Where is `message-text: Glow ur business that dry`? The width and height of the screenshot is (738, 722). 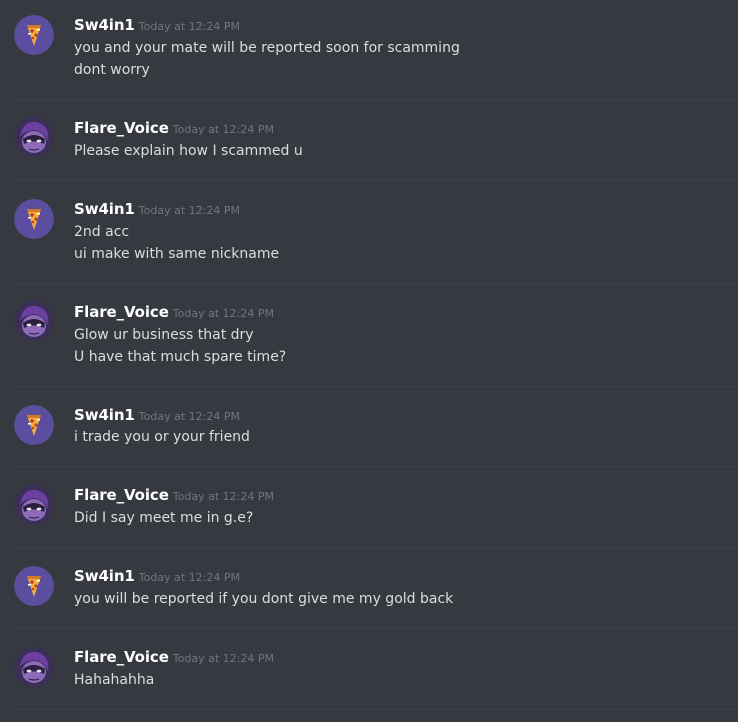 message-text: Glow ur business that dry is located at coordinates (164, 335).